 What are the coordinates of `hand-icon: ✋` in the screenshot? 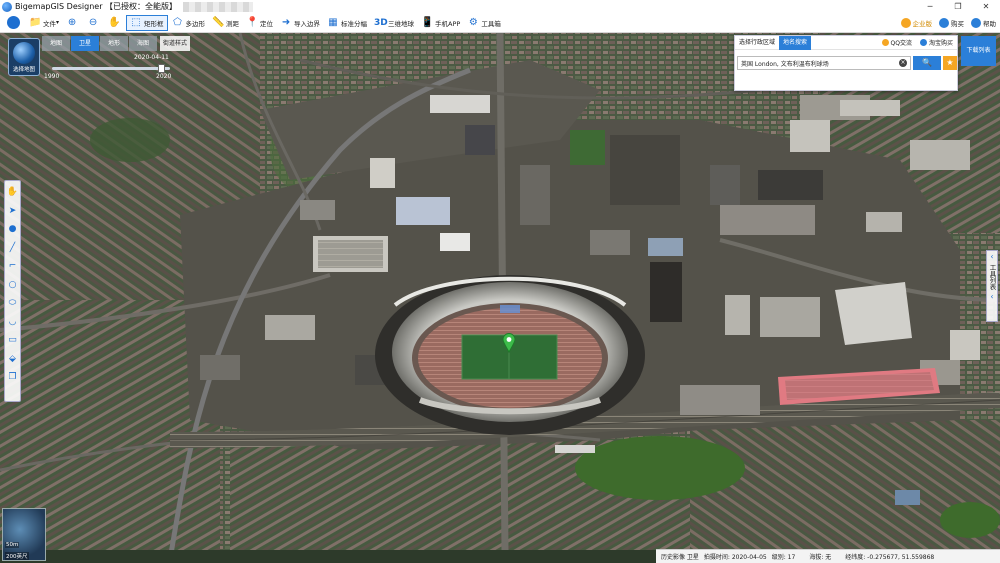 It's located at (12, 192).